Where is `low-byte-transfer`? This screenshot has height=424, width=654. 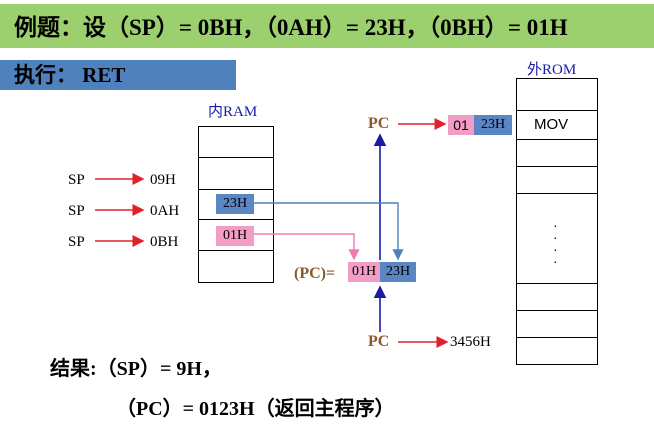 low-byte-transfer is located at coordinates (329, 231).